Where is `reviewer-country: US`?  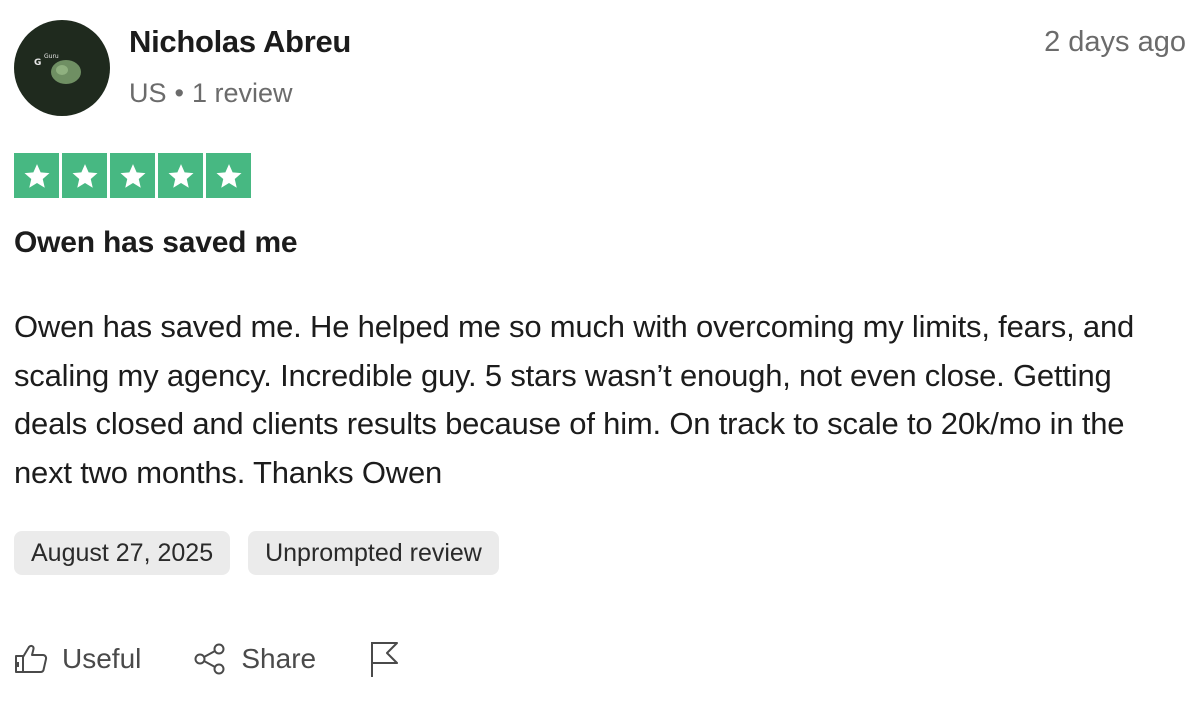
reviewer-country: US is located at coordinates (148, 93).